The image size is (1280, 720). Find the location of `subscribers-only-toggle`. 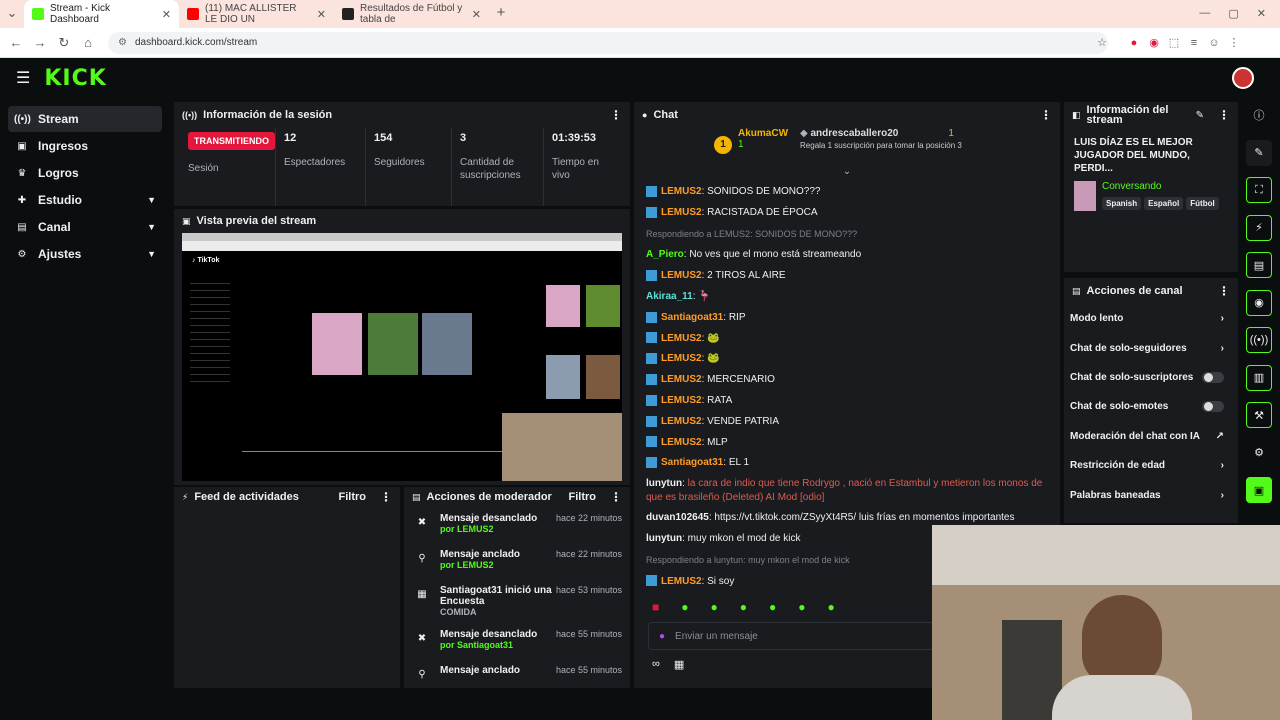

subscribers-only-toggle is located at coordinates (1213, 377).